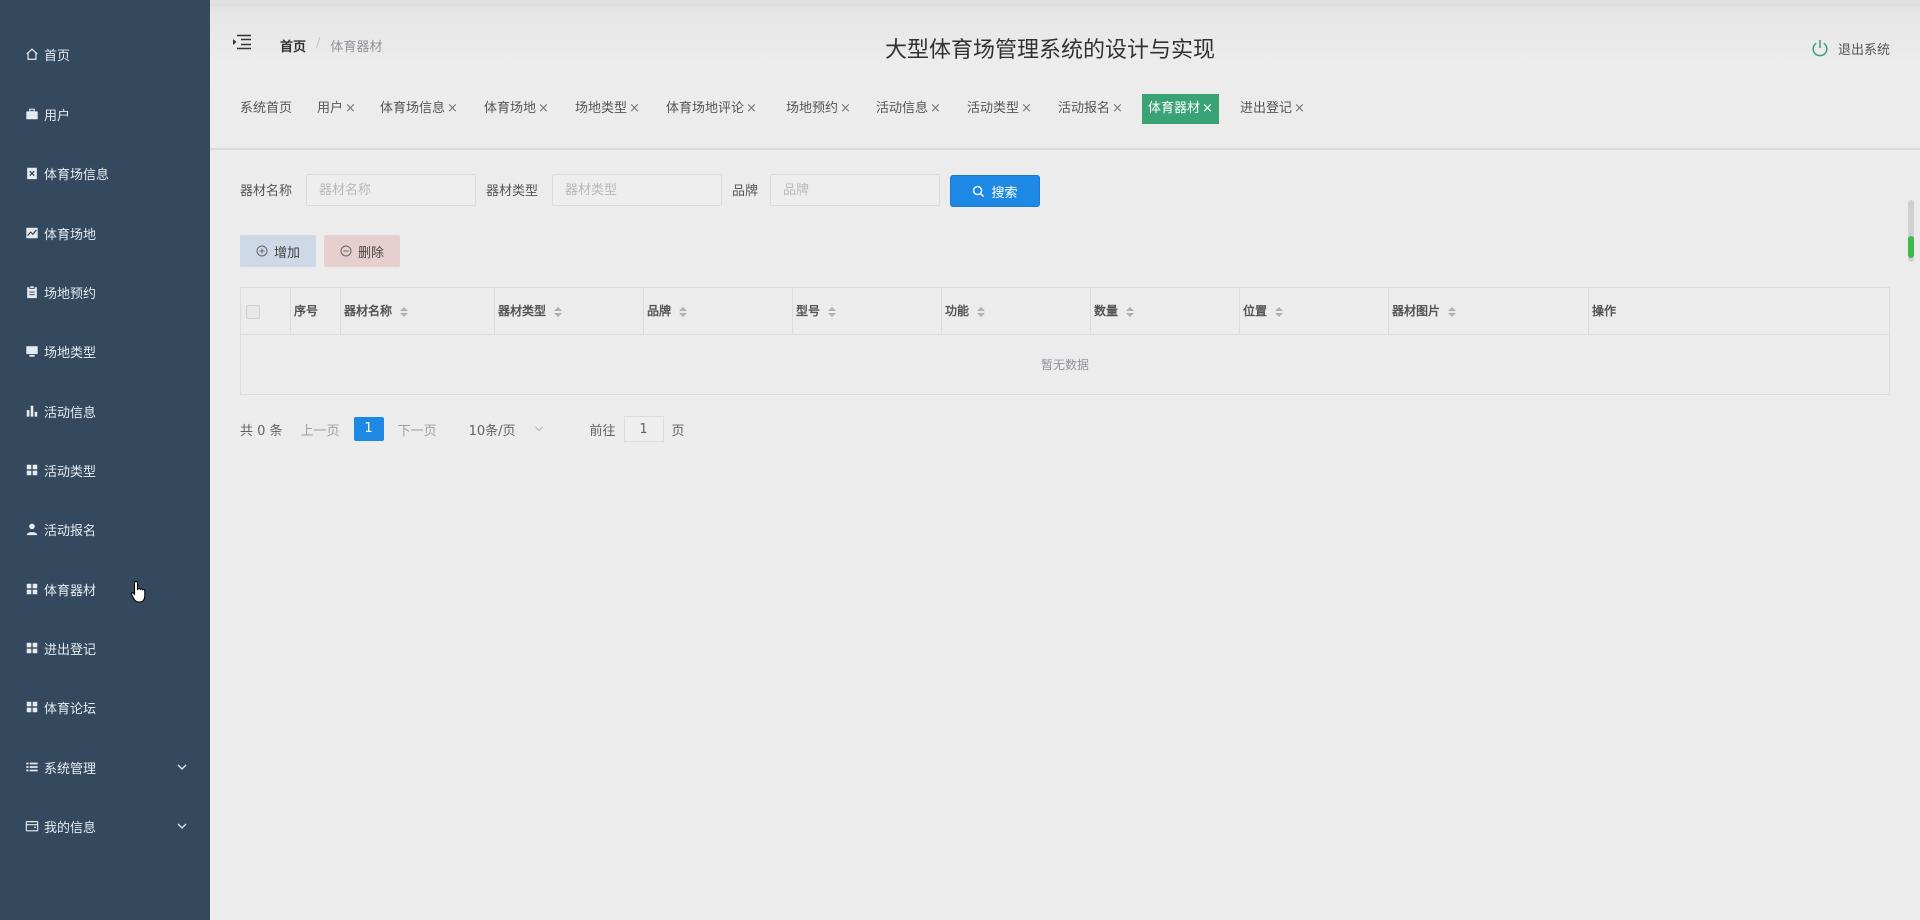 The width and height of the screenshot is (1920, 920). I want to click on tab-system-home: 系统首页, so click(266, 109).